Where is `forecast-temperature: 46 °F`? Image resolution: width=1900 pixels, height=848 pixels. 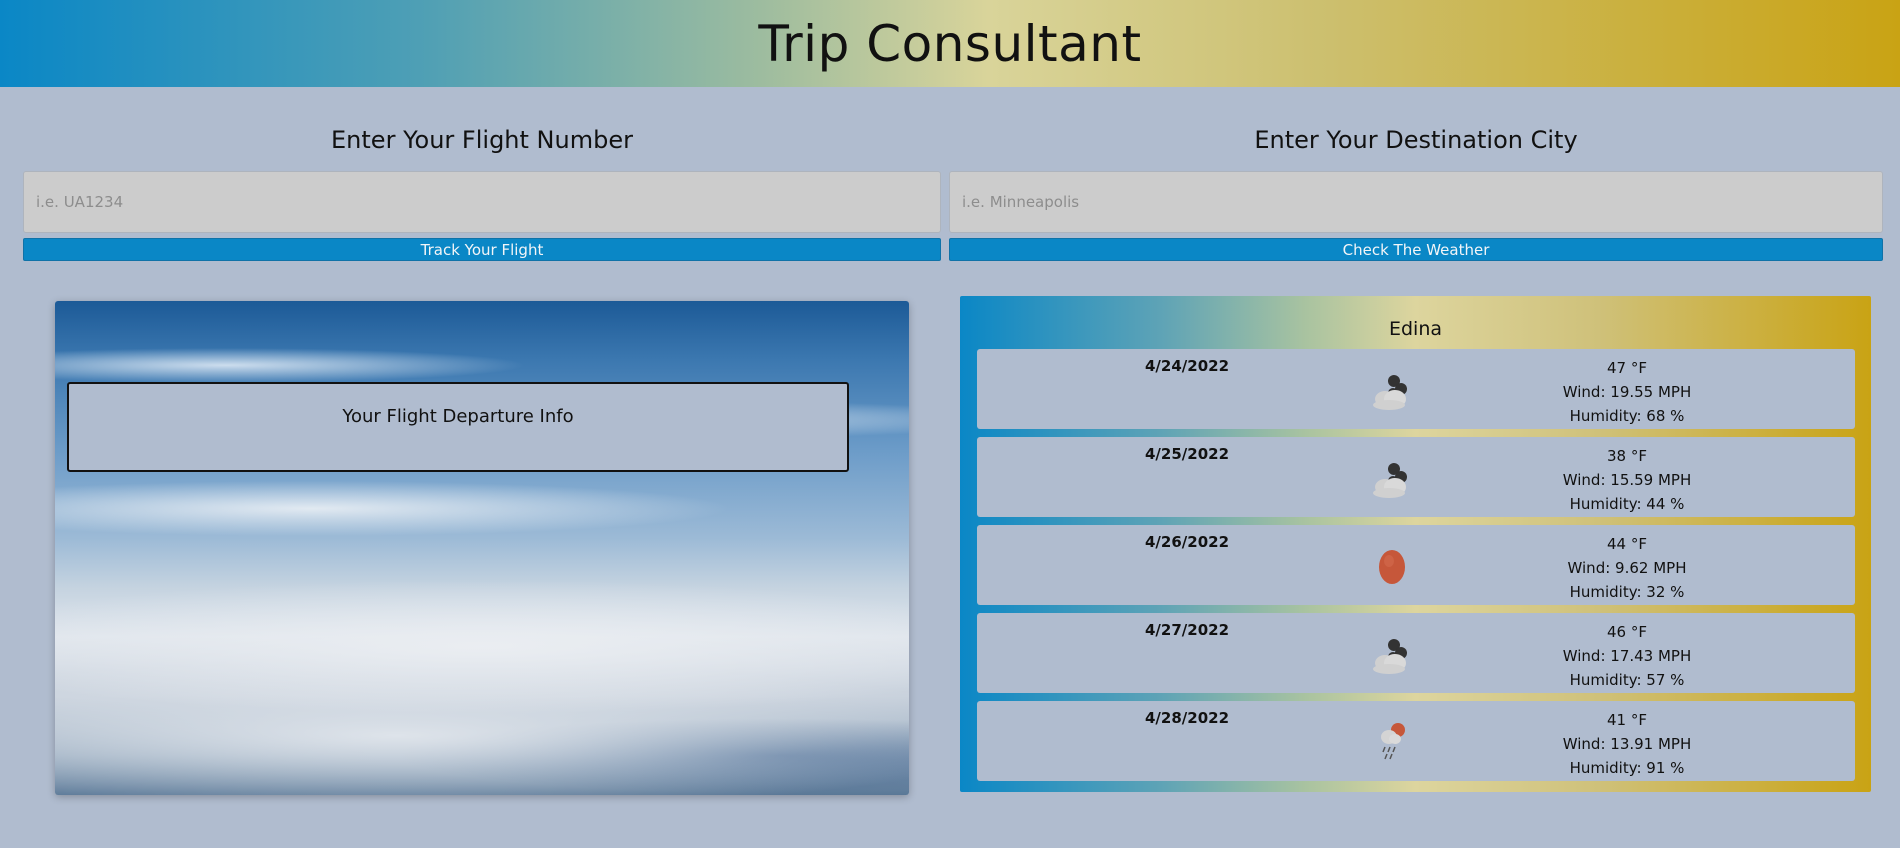 forecast-temperature: 46 °F is located at coordinates (1627, 632).